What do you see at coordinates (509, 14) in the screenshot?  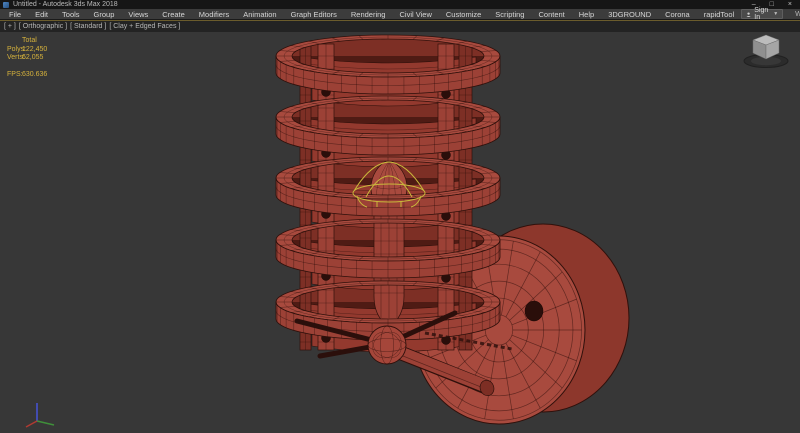 I see `menu-scripting: Scripting` at bounding box center [509, 14].